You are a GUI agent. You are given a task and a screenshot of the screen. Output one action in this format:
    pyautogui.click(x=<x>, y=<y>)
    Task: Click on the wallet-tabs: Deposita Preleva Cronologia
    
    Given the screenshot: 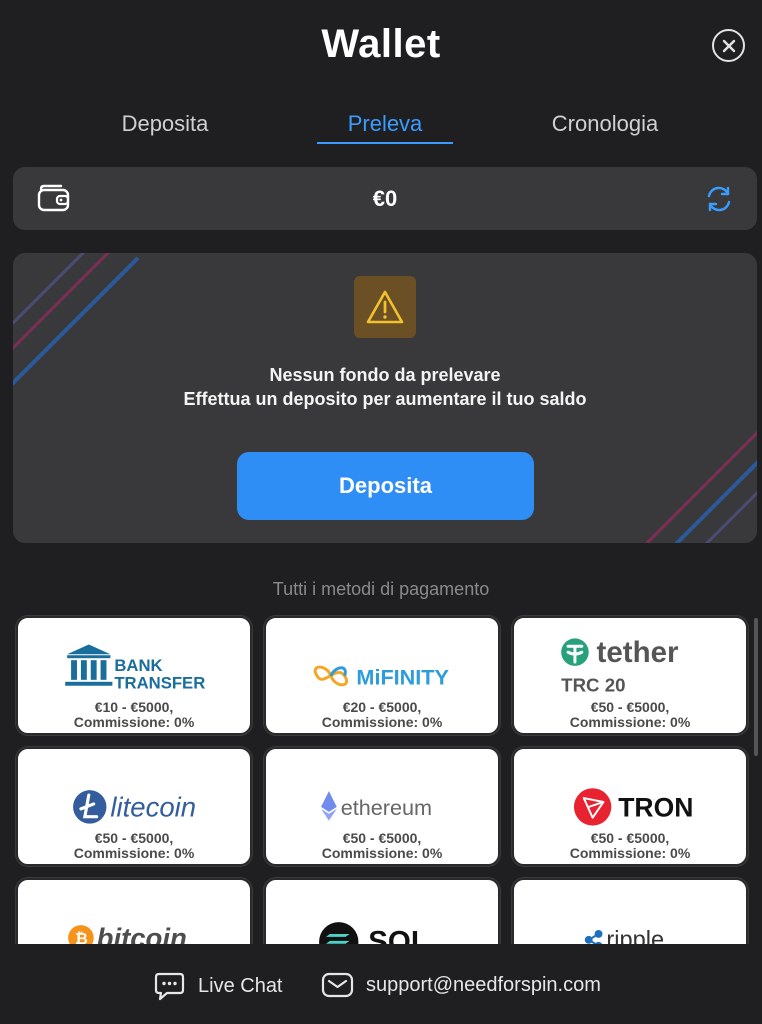 What is the action you would take?
    pyautogui.click(x=381, y=126)
    